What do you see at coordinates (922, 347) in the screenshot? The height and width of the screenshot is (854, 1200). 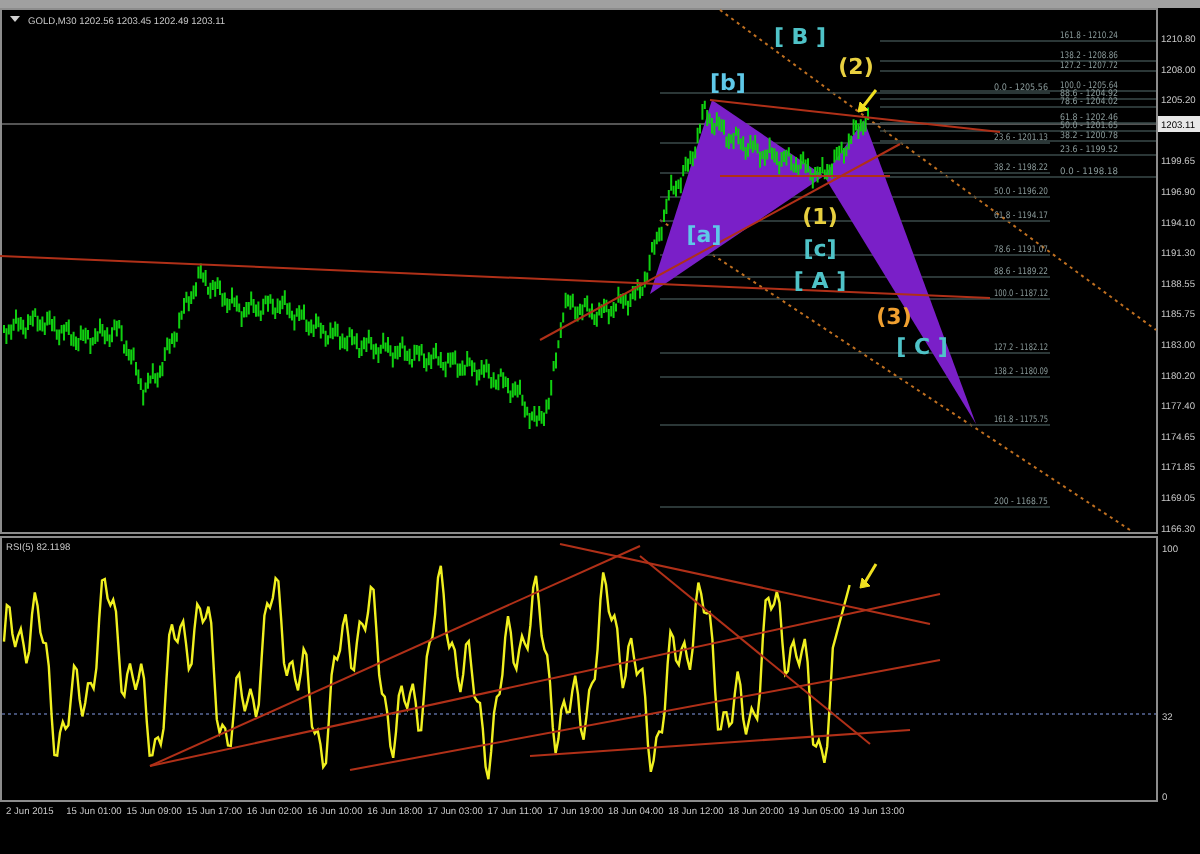 I see `wave-label: [ C ]` at bounding box center [922, 347].